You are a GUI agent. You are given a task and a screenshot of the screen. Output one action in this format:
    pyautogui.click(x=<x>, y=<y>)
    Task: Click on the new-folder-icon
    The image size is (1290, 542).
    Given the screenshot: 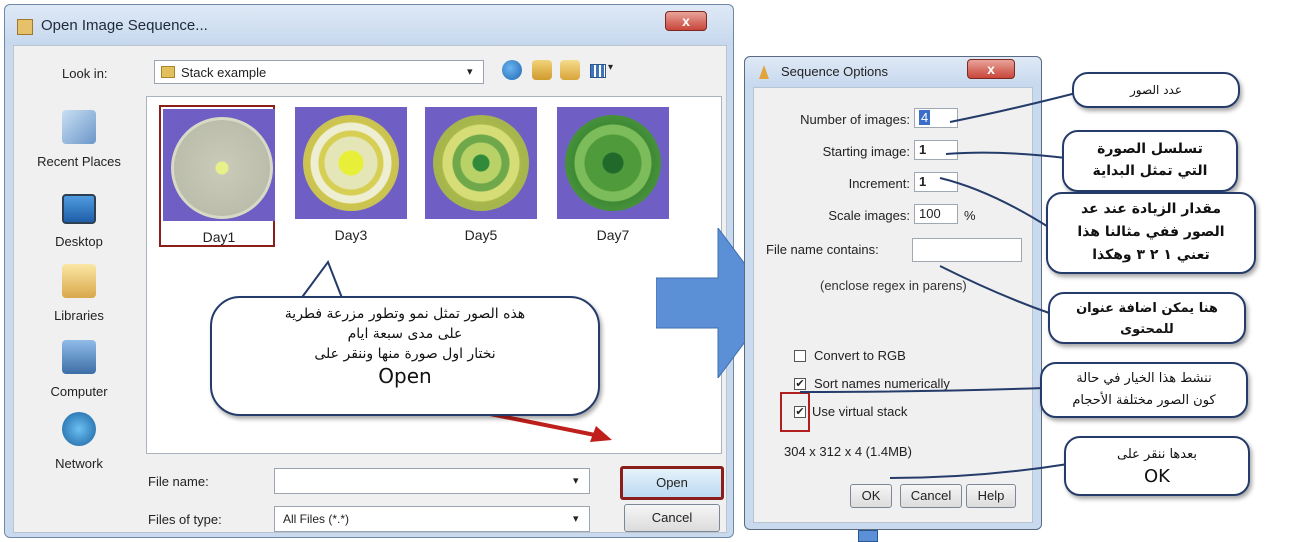 What is the action you would take?
    pyautogui.click(x=570, y=70)
    